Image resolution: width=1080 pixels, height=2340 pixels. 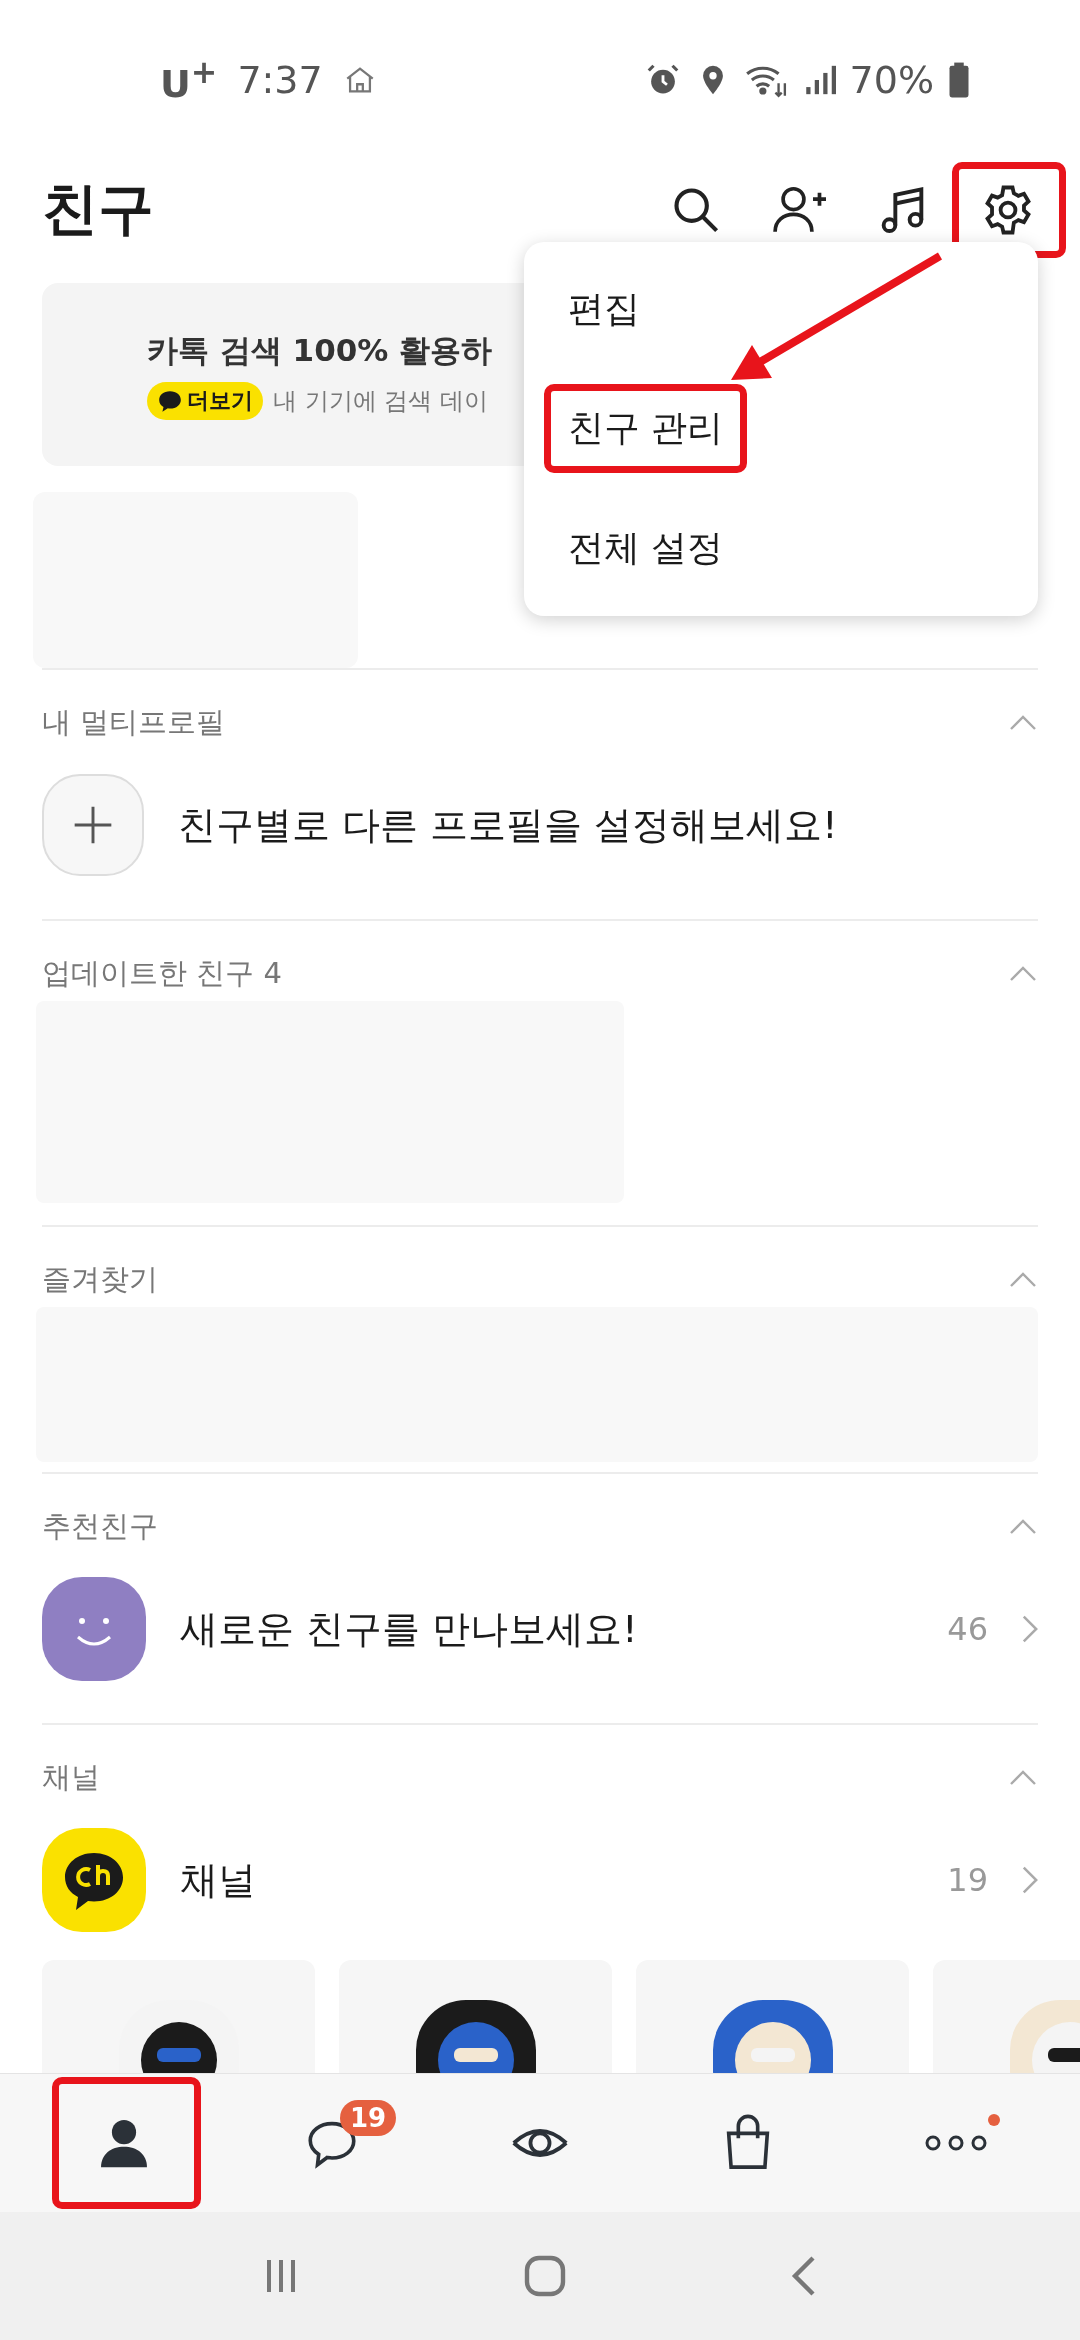 I want to click on battery-icon, so click(x=959, y=80).